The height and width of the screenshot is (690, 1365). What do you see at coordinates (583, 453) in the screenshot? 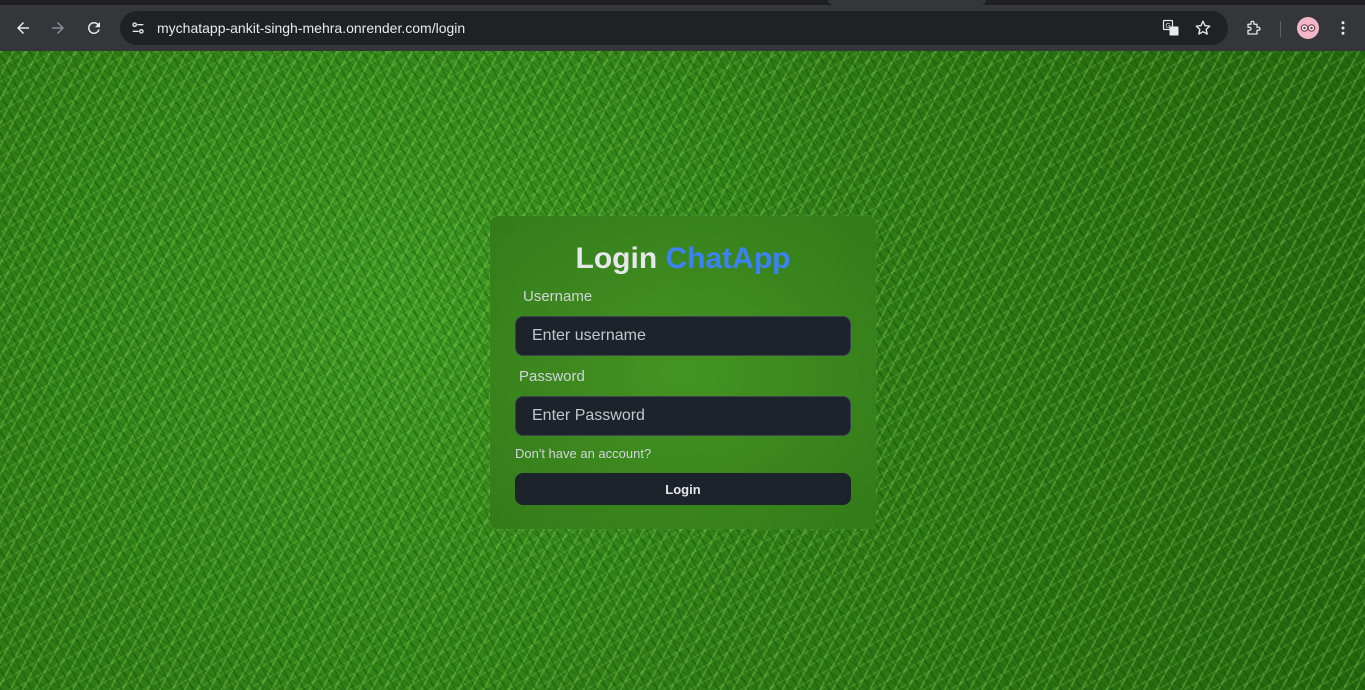
I see `signup-link: Don't have an account?` at bounding box center [583, 453].